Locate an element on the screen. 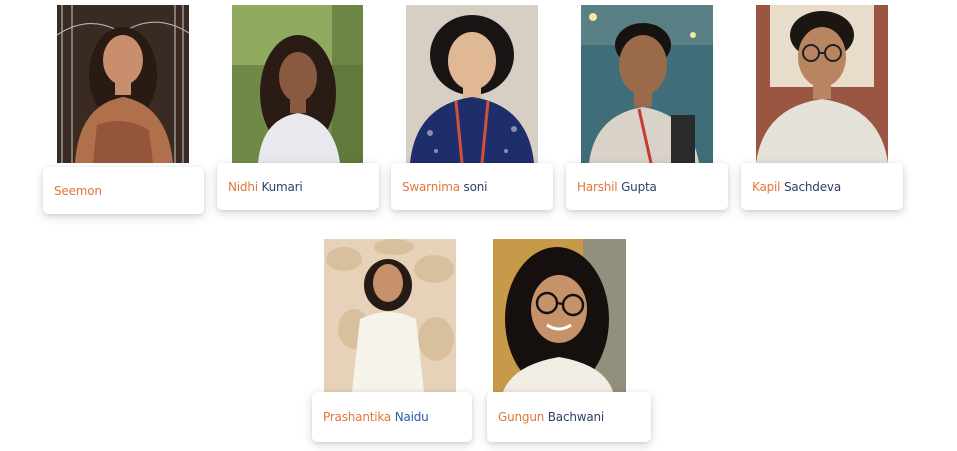 This screenshot has height=451, width=957. member-name-card: Harshil Gupta is located at coordinates (647, 186).